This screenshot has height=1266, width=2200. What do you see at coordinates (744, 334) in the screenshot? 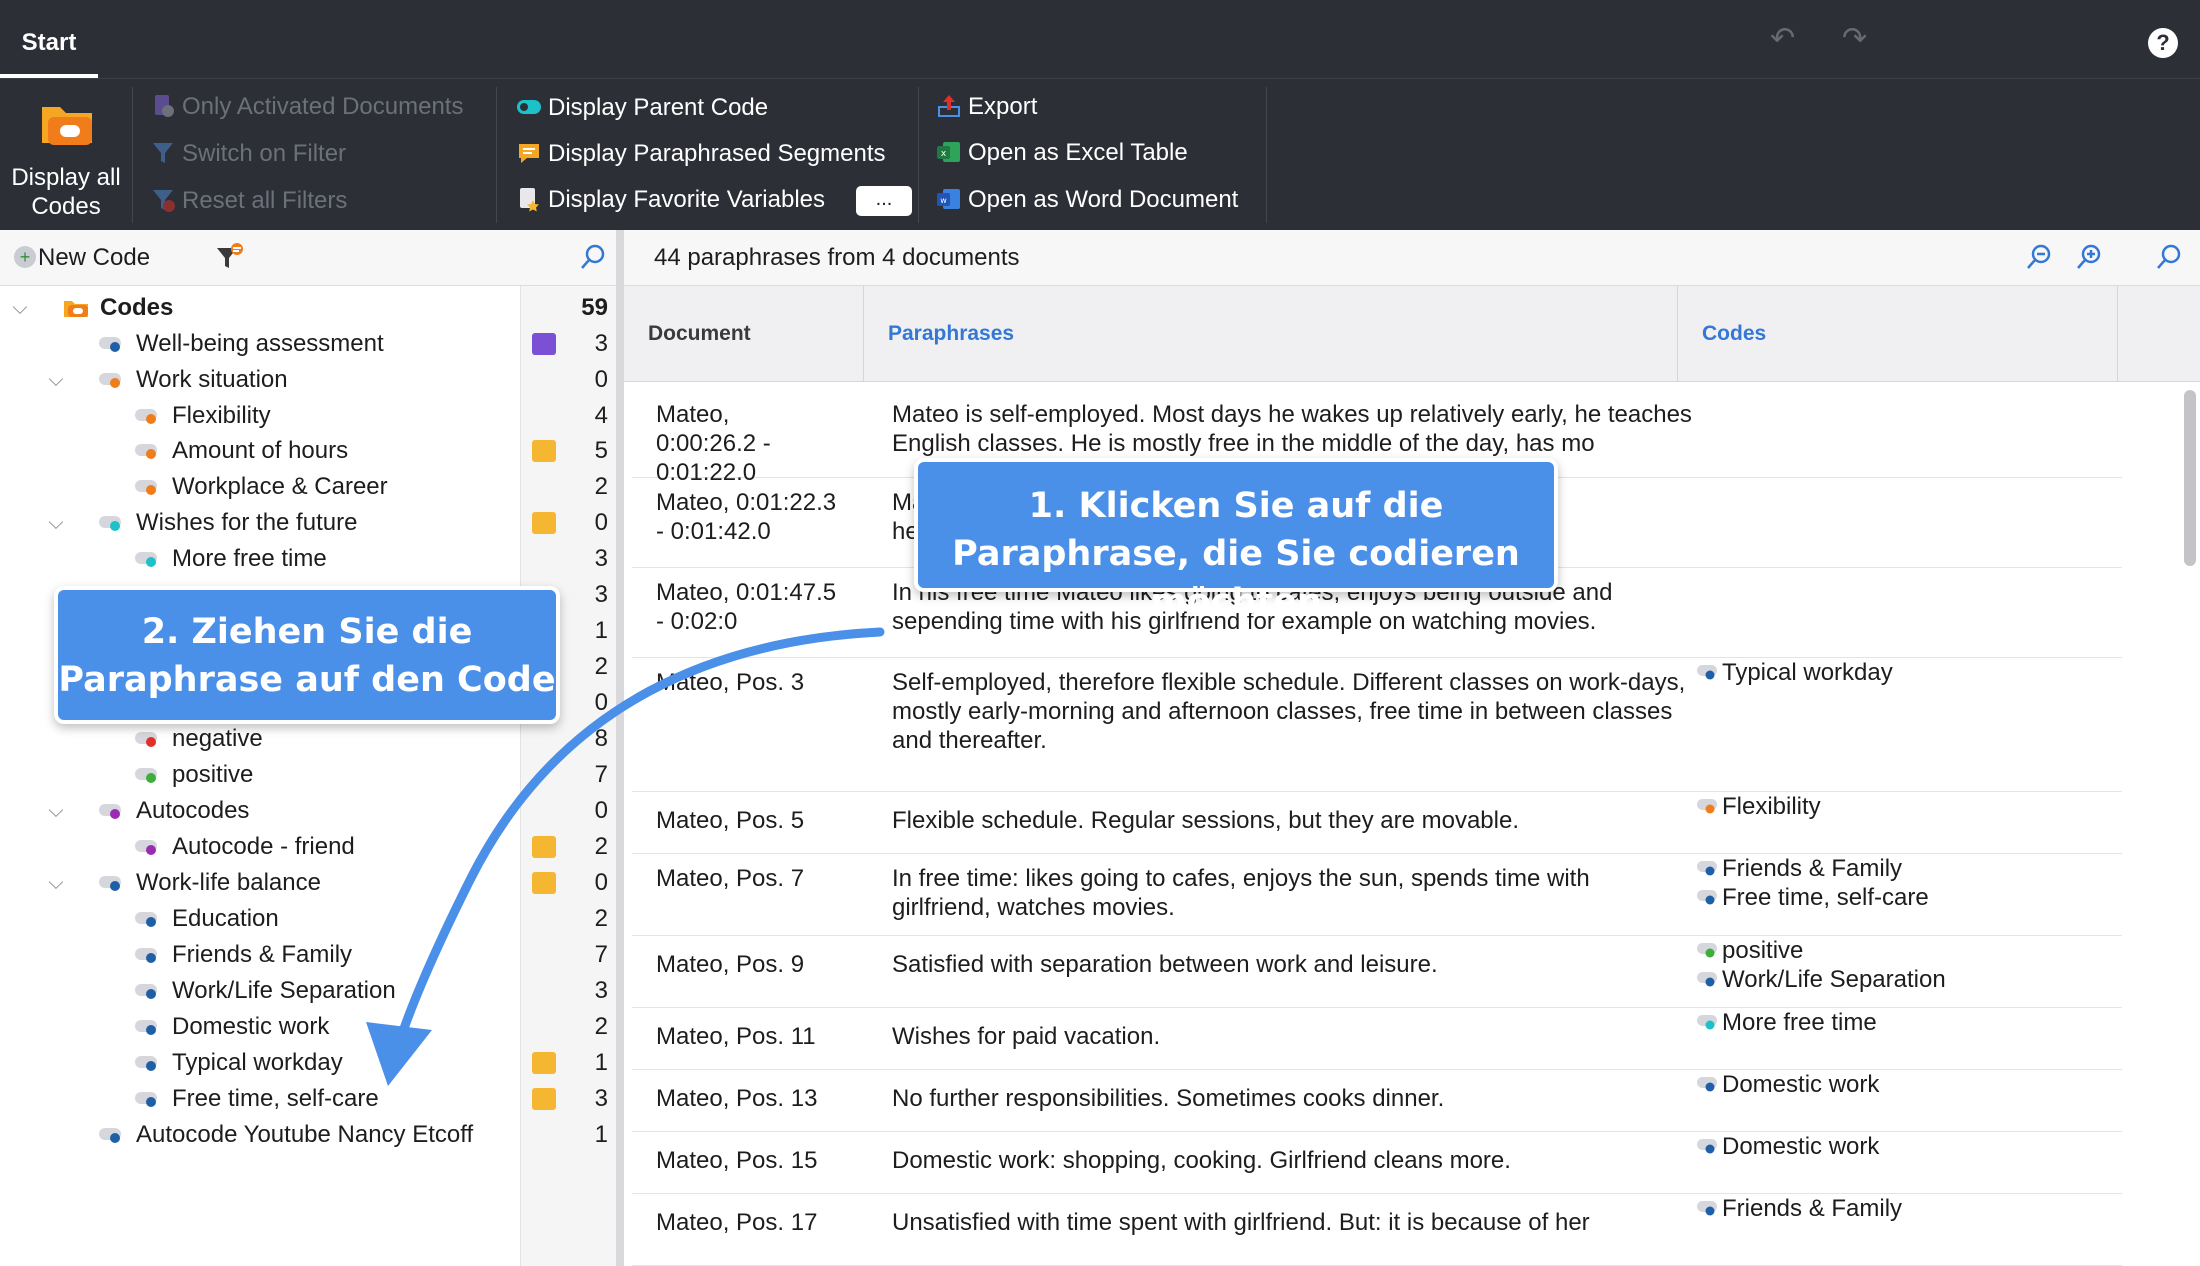
I see `column-header-document: Document` at bounding box center [744, 334].